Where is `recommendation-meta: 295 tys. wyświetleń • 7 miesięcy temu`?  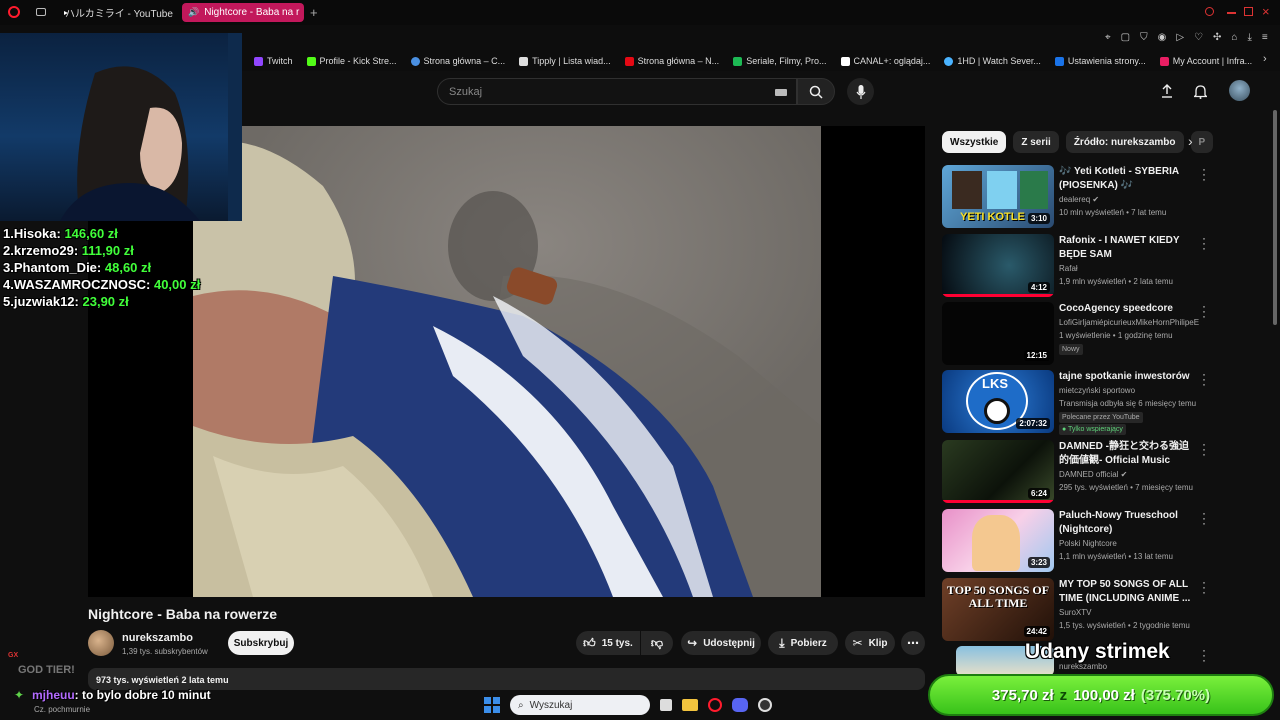
recommendation-meta: 295 tys. wyświetleń • 7 miesięcy temu is located at coordinates (1126, 487).